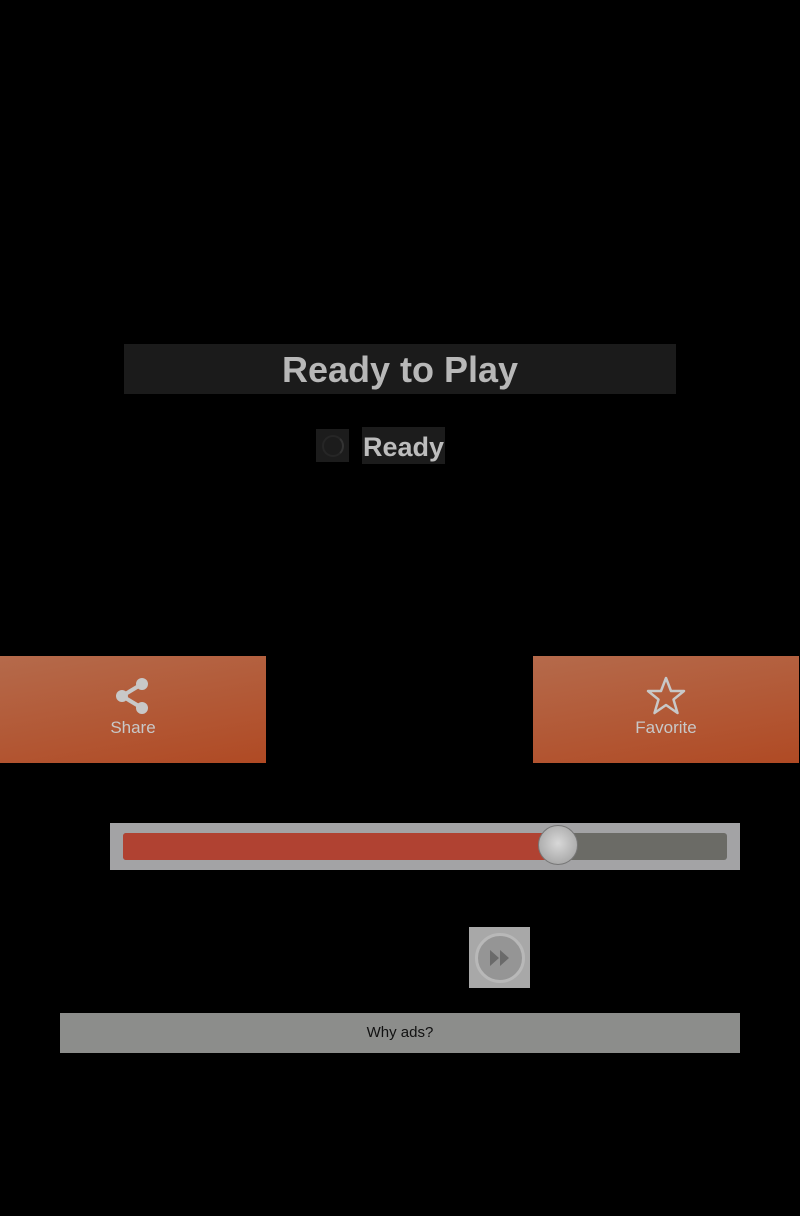  Describe the element at coordinates (400, 369) in the screenshot. I see `title-label: Ready to Play` at that location.